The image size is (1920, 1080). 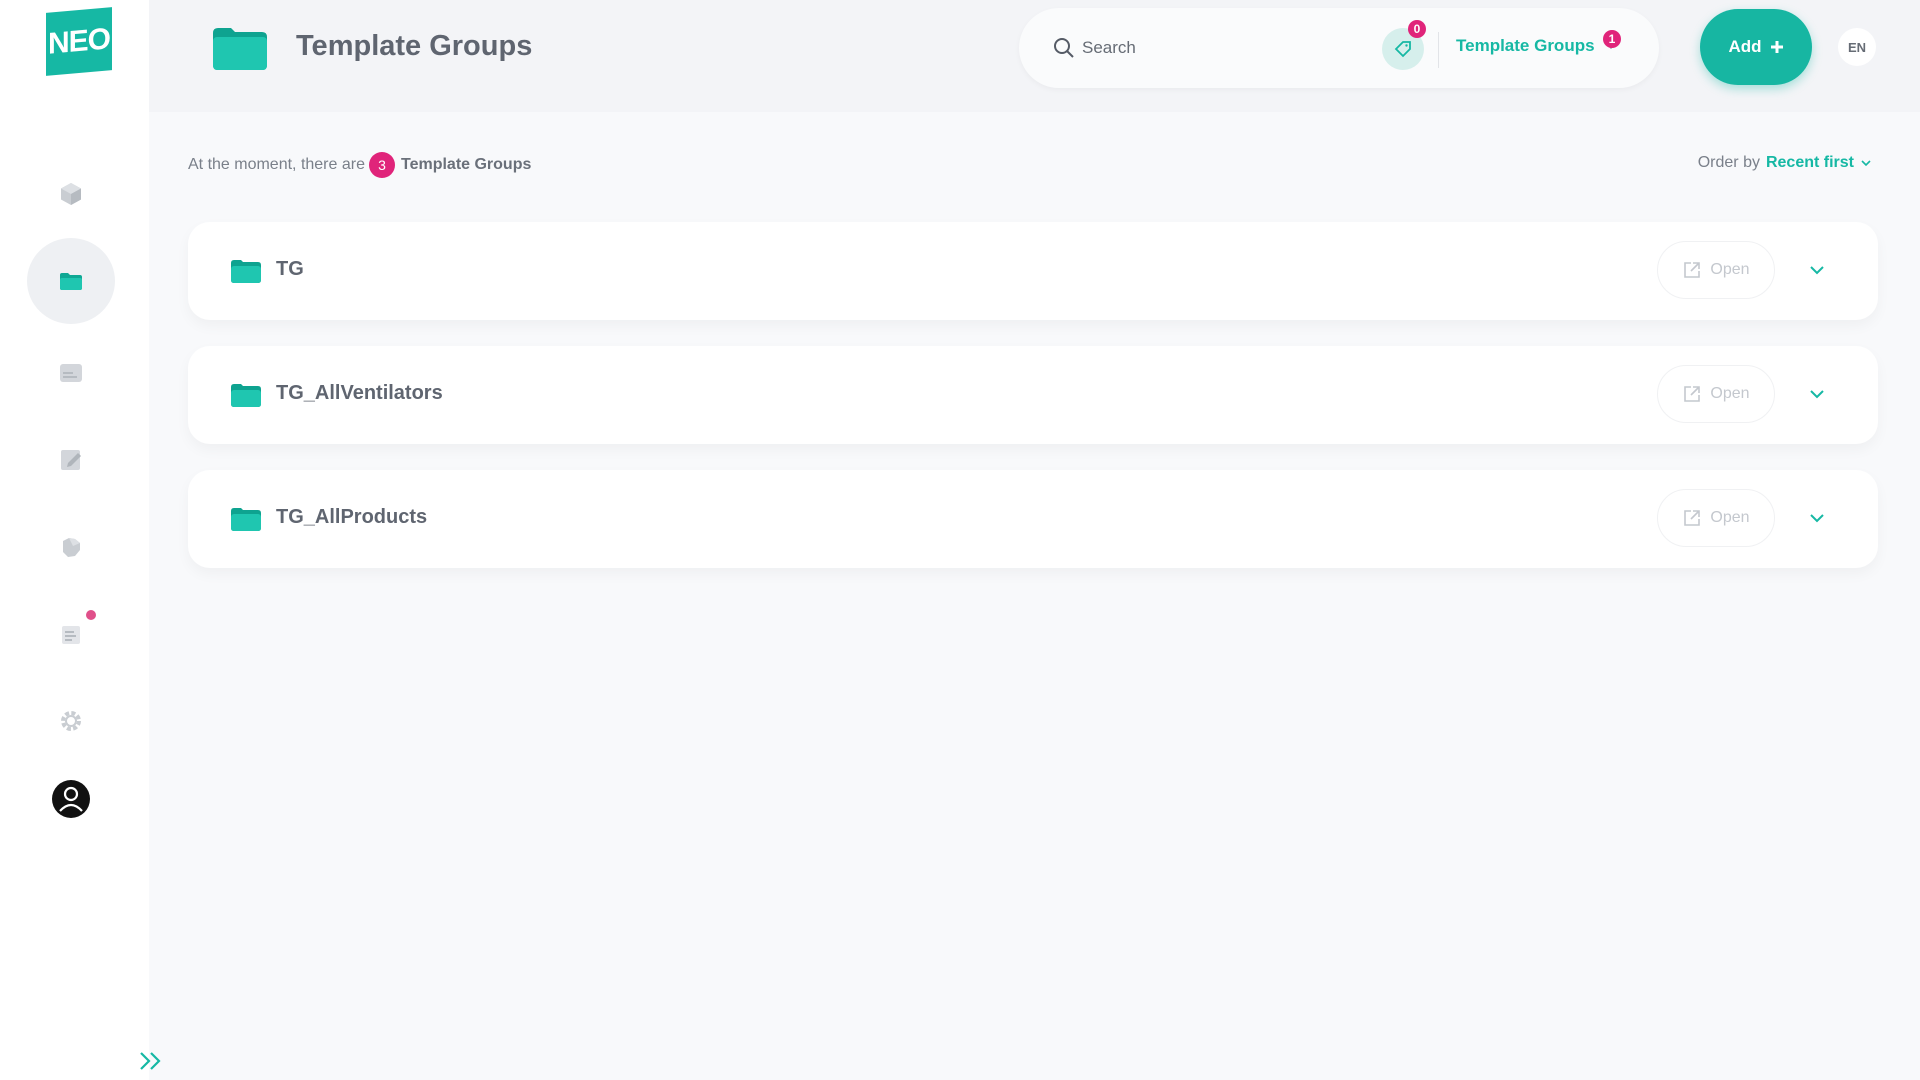 I want to click on user-avatar-icon, so click(x=71, y=799).